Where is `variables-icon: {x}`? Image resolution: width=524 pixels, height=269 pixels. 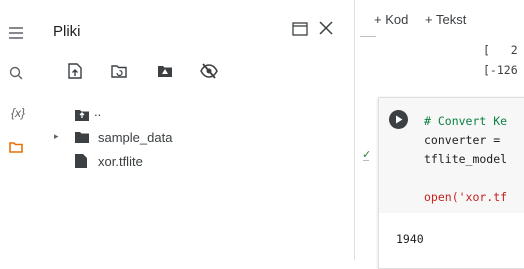
variables-icon: {x} is located at coordinates (18, 113).